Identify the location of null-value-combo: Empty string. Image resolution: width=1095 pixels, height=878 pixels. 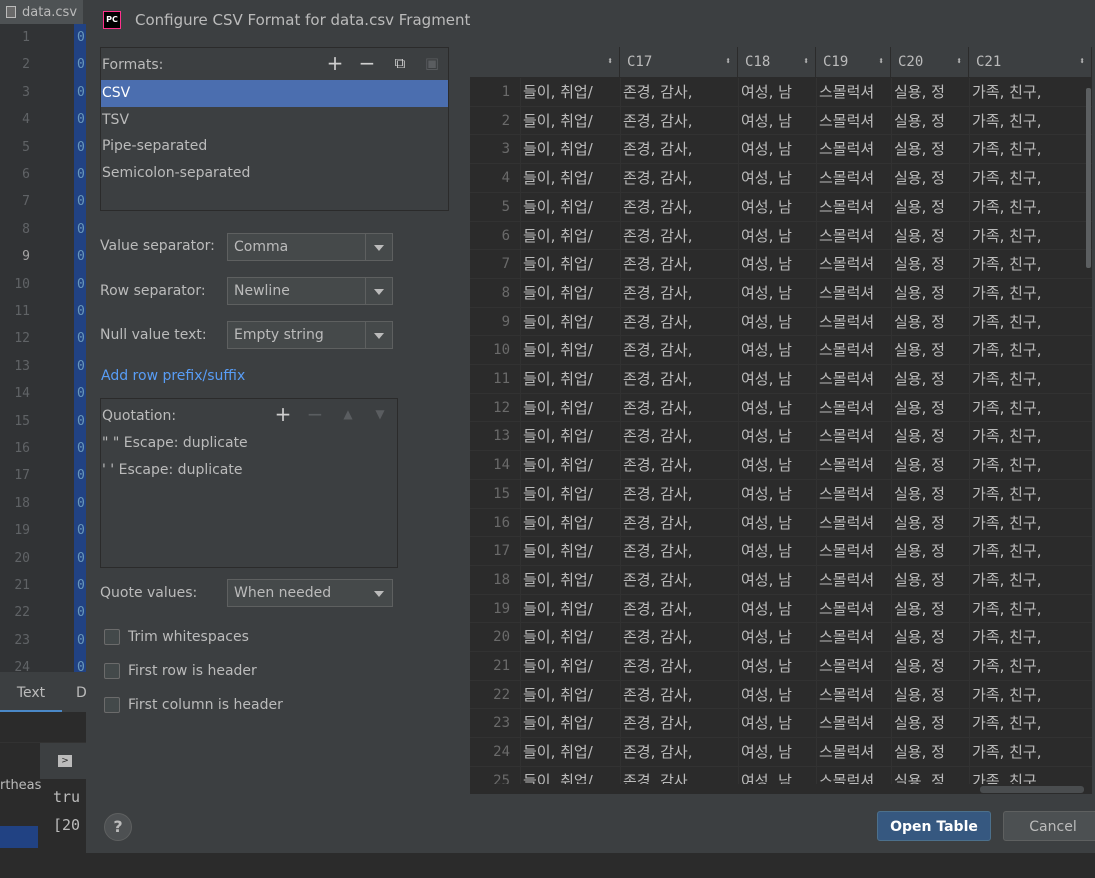
(310, 335).